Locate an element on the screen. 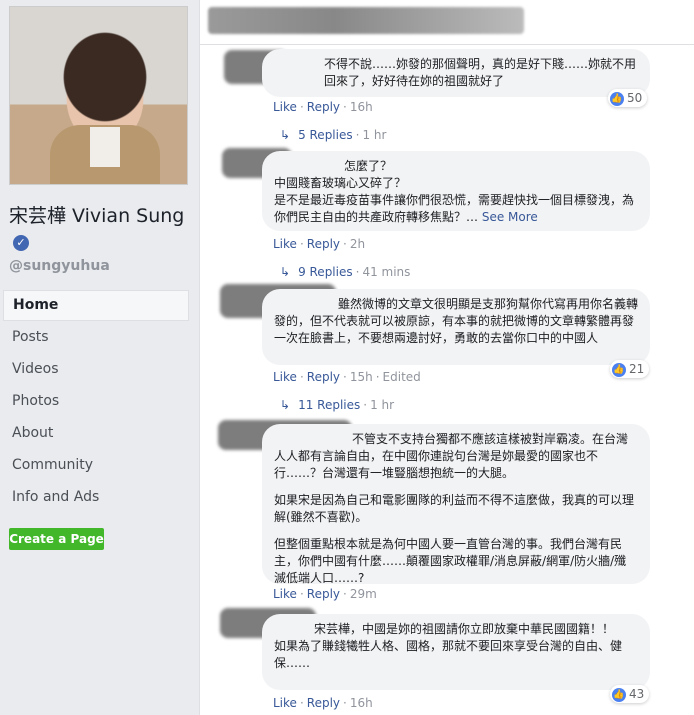  reaction-count: 👍 21 is located at coordinates (630, 369).